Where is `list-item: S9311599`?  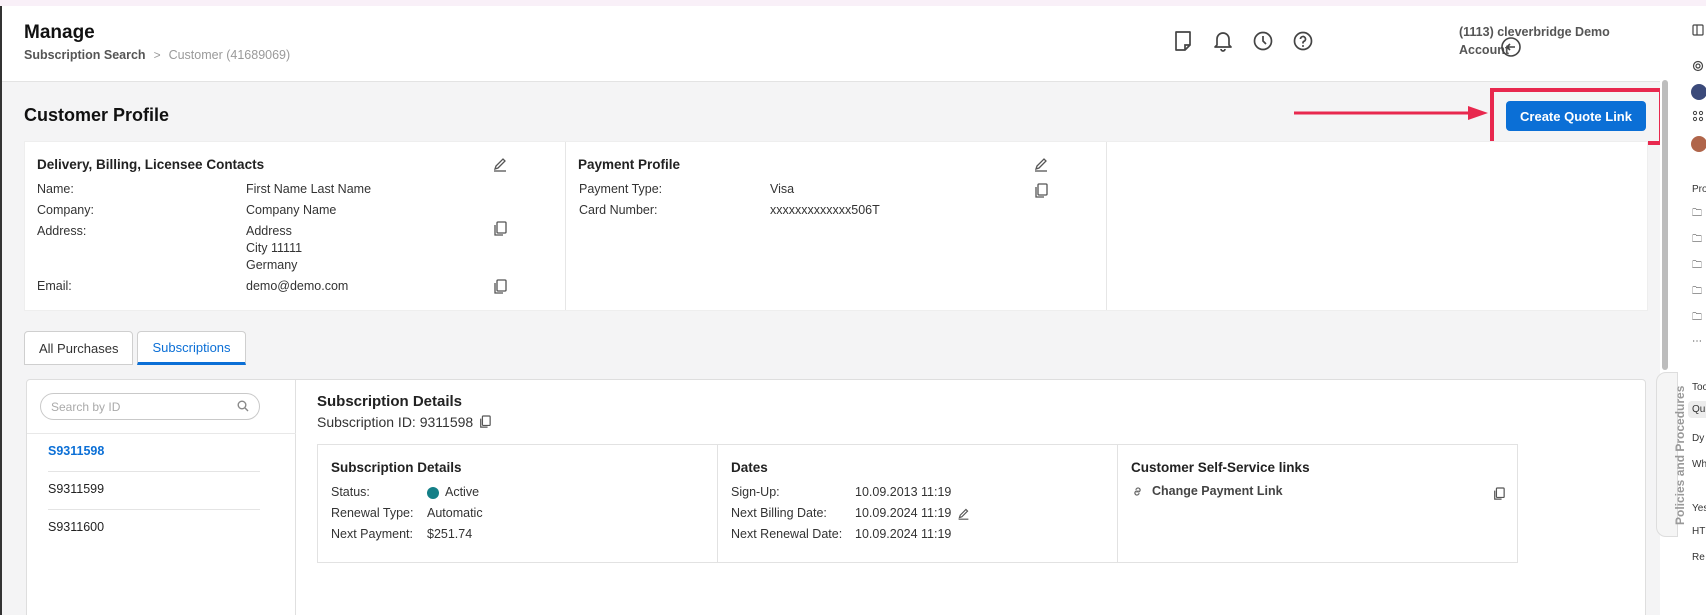
list-item: S9311599 is located at coordinates (154, 489).